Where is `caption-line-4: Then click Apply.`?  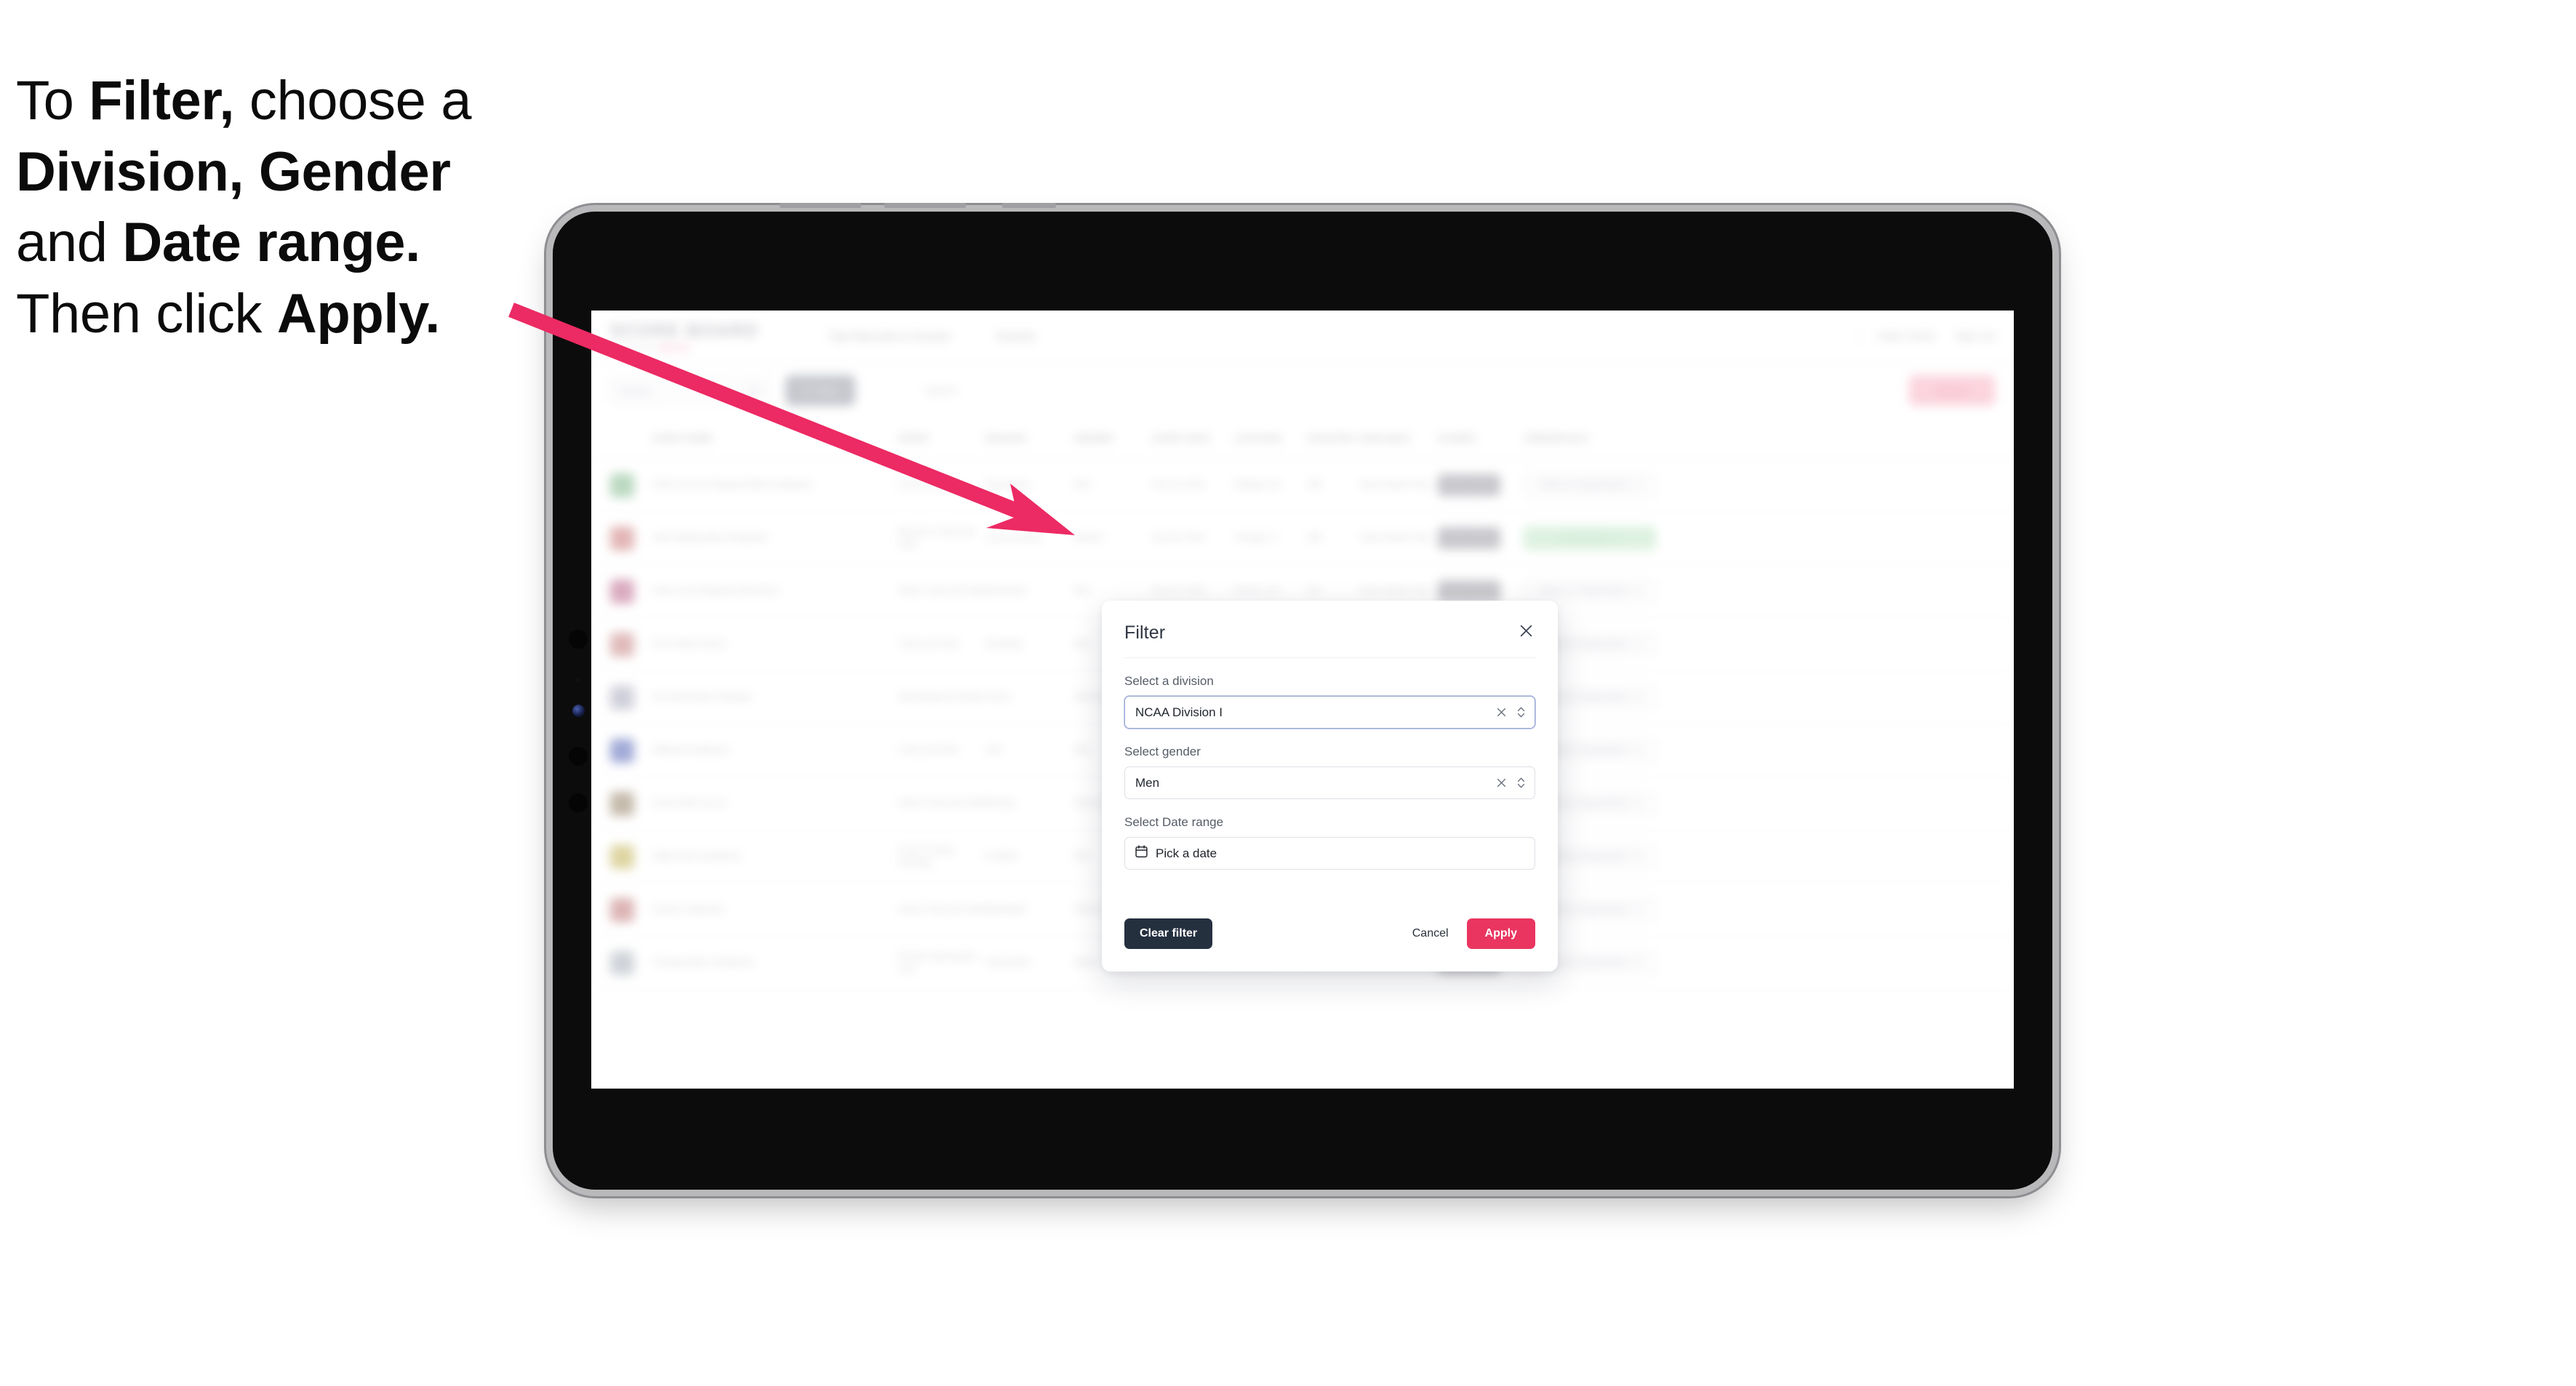
caption-line-4: Then click Apply. is located at coordinates (292, 315).